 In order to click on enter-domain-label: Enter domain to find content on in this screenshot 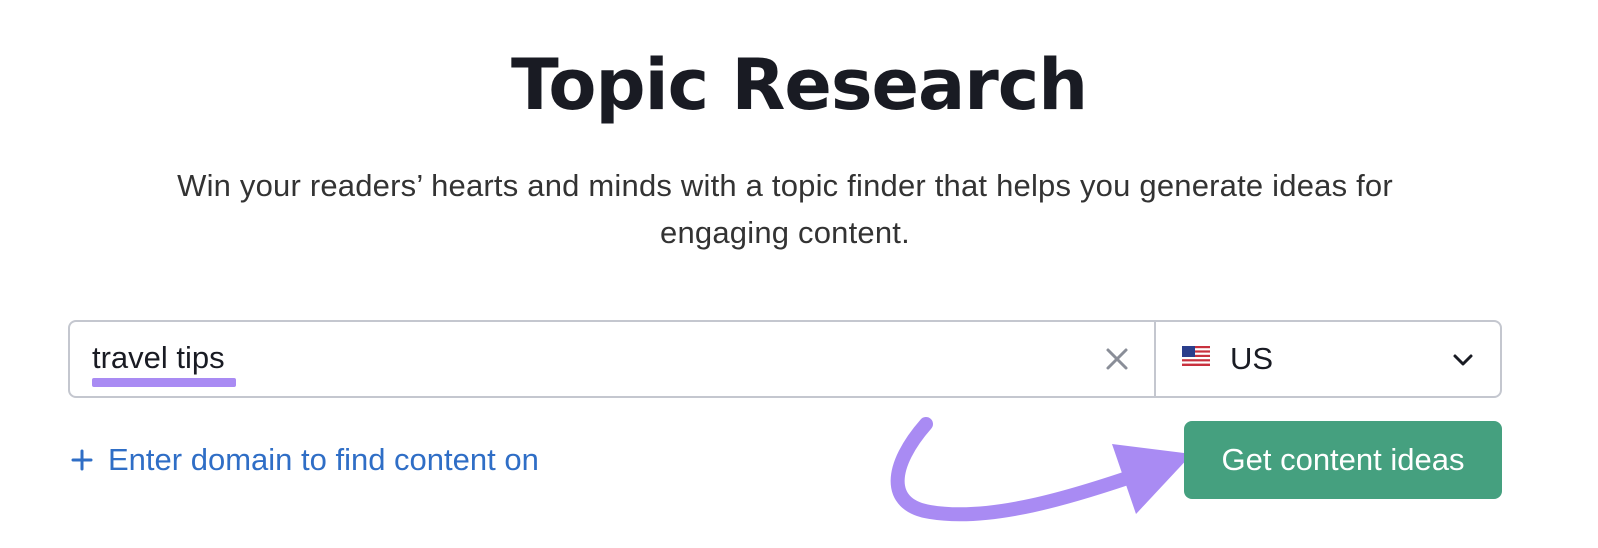, I will do `click(323, 459)`.